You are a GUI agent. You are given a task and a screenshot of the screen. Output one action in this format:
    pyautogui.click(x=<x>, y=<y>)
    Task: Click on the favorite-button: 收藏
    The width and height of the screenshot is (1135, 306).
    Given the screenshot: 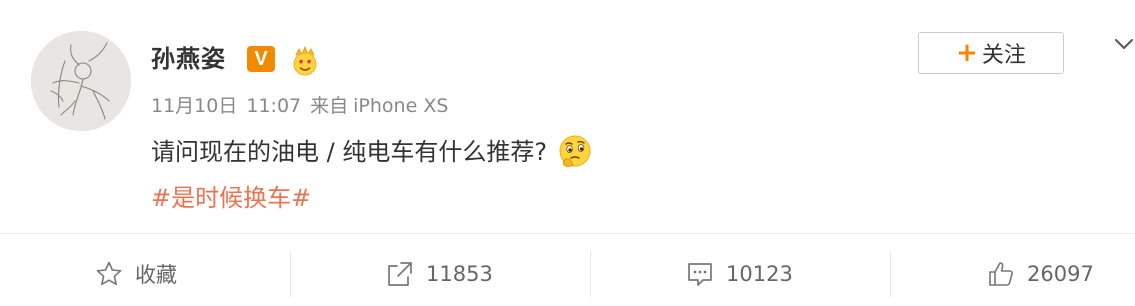 What is the action you would take?
    pyautogui.click(x=136, y=274)
    